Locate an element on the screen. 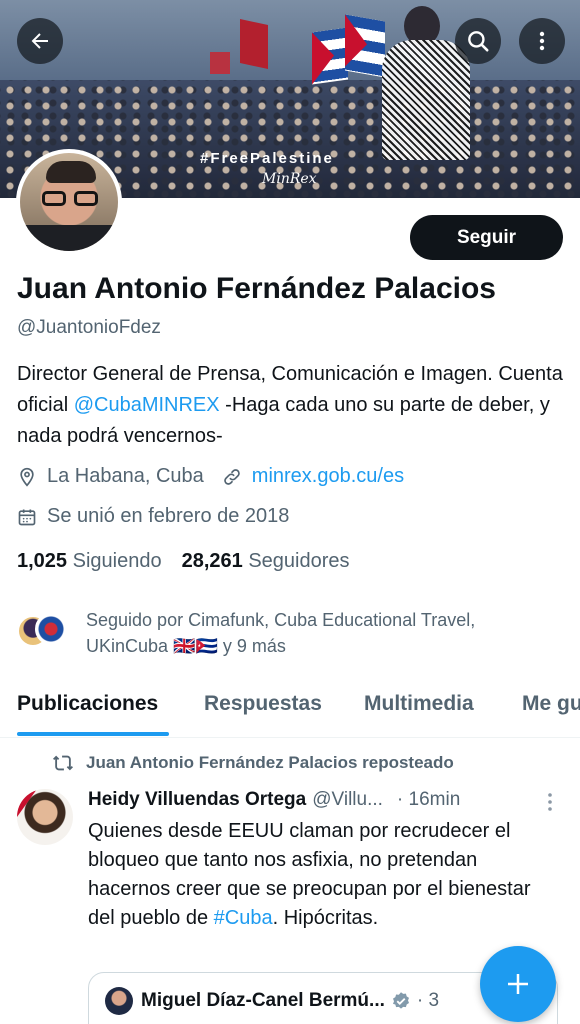 The height and width of the screenshot is (1024, 580). profile-meta-location: La Habana, Cuba minrex.gob.cu/es is located at coordinates (210, 476).